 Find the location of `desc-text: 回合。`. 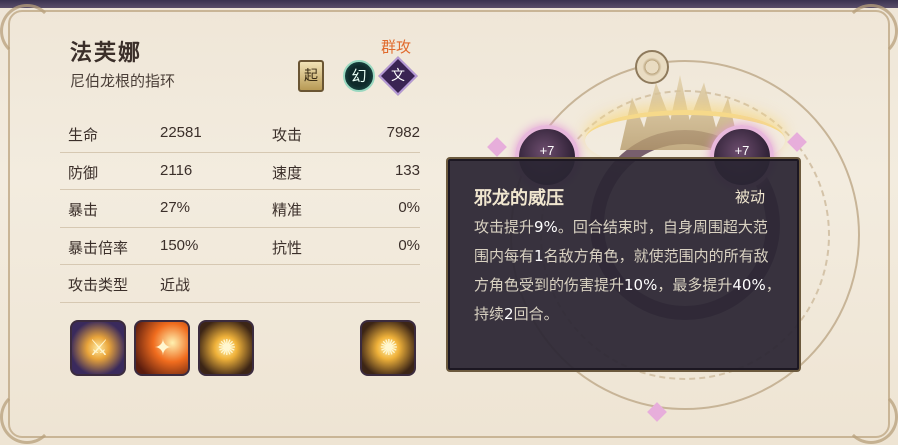

desc-text: 回合。 is located at coordinates (536, 314).